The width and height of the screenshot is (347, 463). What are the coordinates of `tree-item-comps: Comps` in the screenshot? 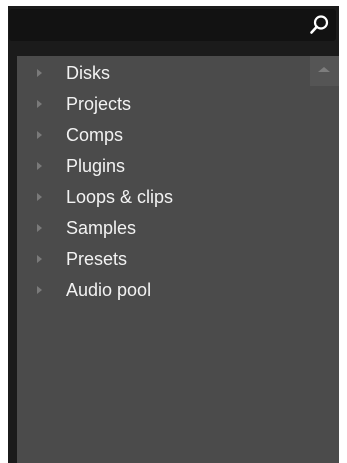 It's located at (162, 135).